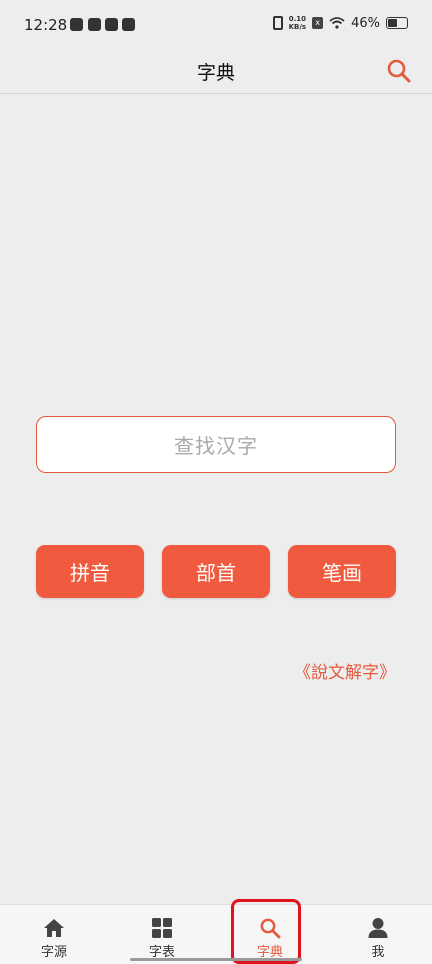 The image size is (432, 964). What do you see at coordinates (345, 670) in the screenshot?
I see `shuowen-link: 《說文解字》` at bounding box center [345, 670].